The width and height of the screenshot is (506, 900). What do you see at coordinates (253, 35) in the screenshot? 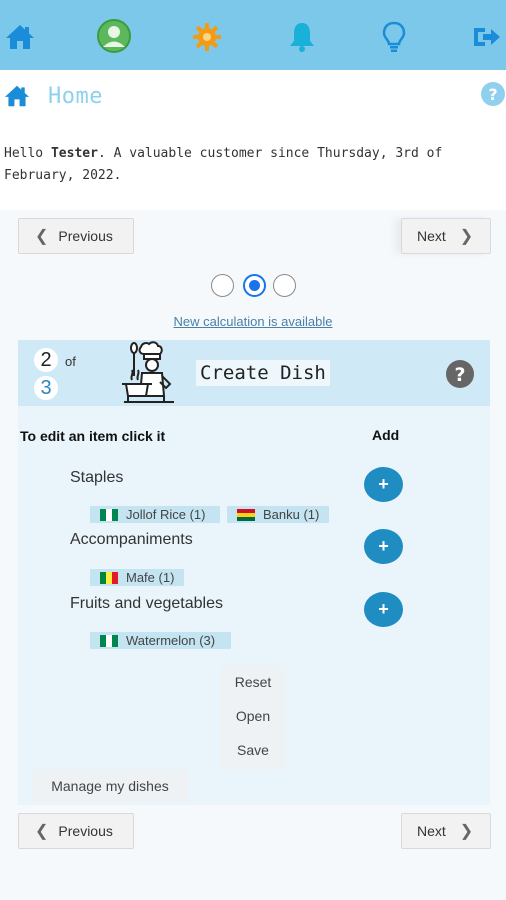
I see `top-nav-bar` at bounding box center [253, 35].